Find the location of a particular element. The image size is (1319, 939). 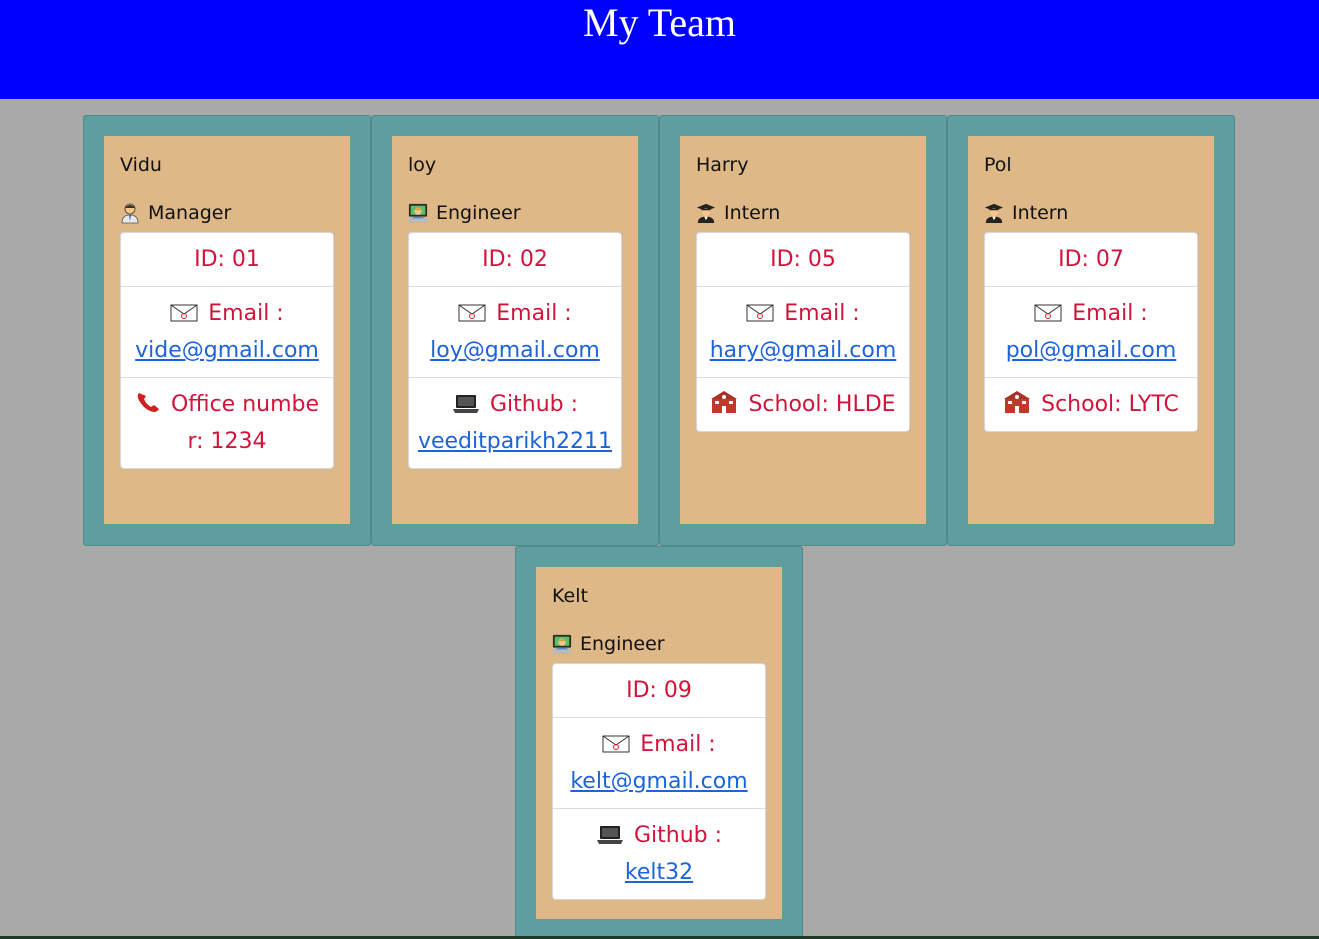

id-text: ID: 07 is located at coordinates (1091, 259).